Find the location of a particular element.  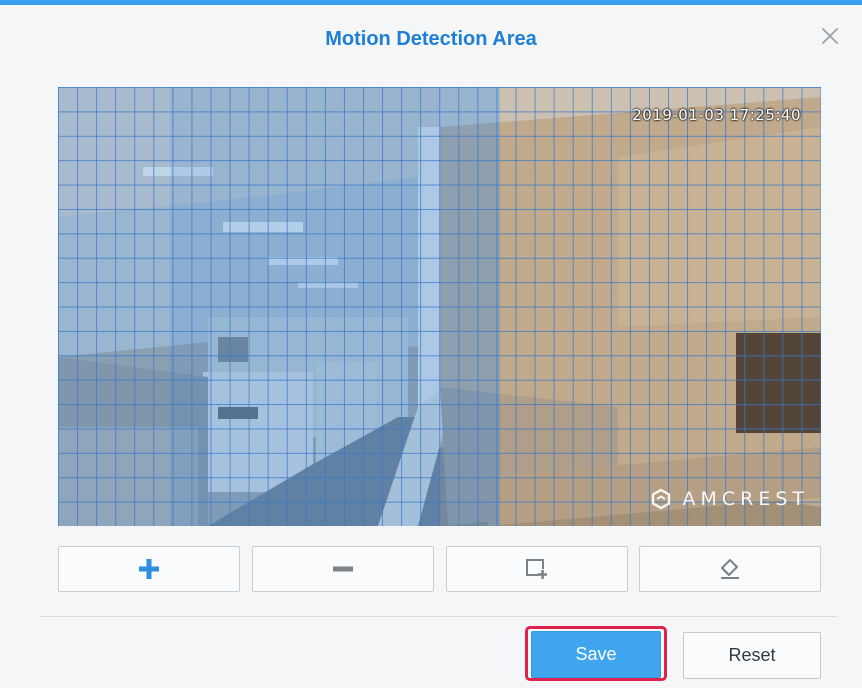

add-area-button is located at coordinates (149, 569).